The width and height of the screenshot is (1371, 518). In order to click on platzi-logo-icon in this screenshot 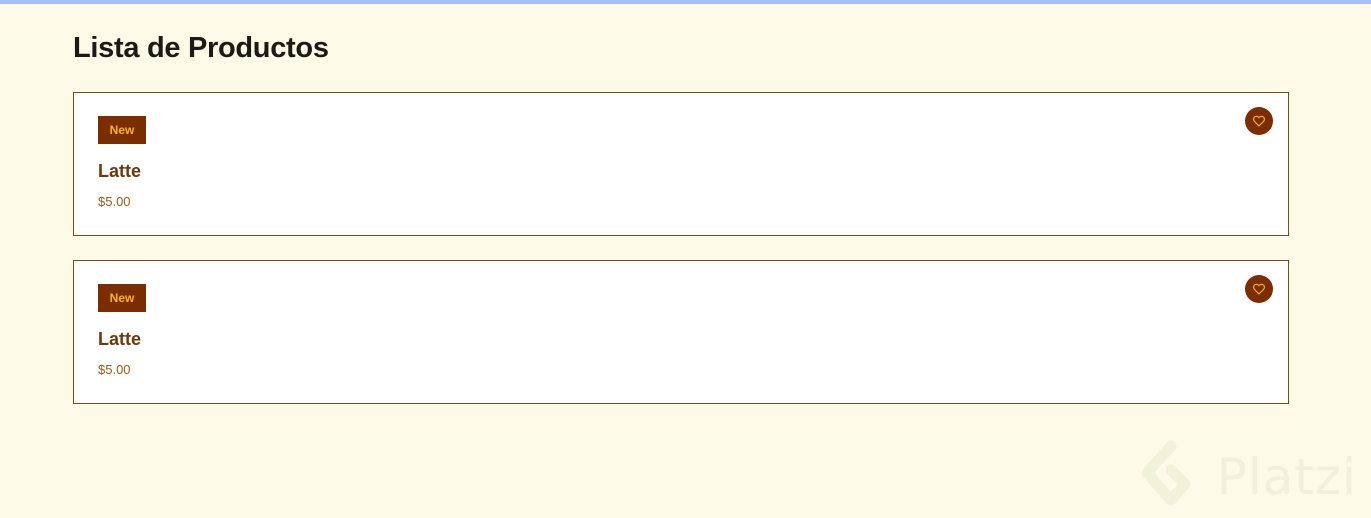, I will do `click(1166, 473)`.